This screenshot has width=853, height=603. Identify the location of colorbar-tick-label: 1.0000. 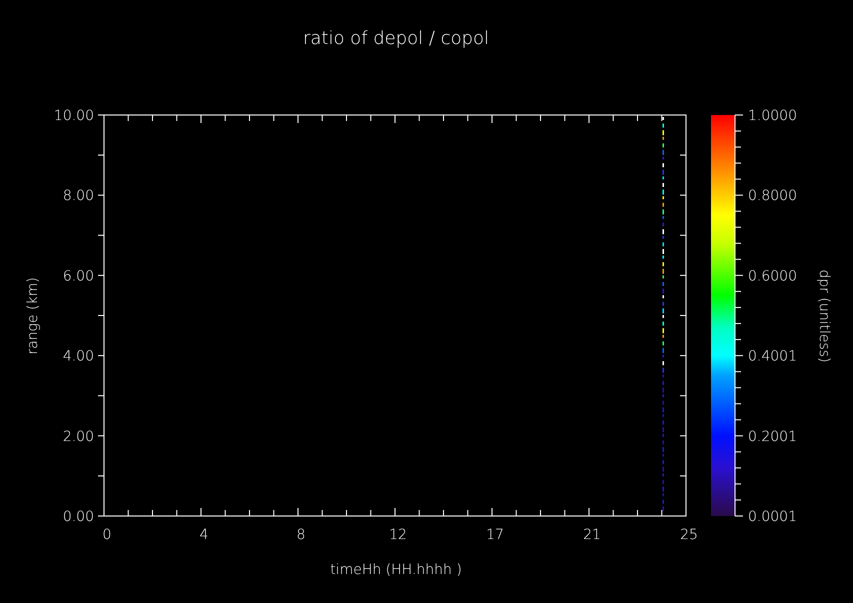
(772, 116).